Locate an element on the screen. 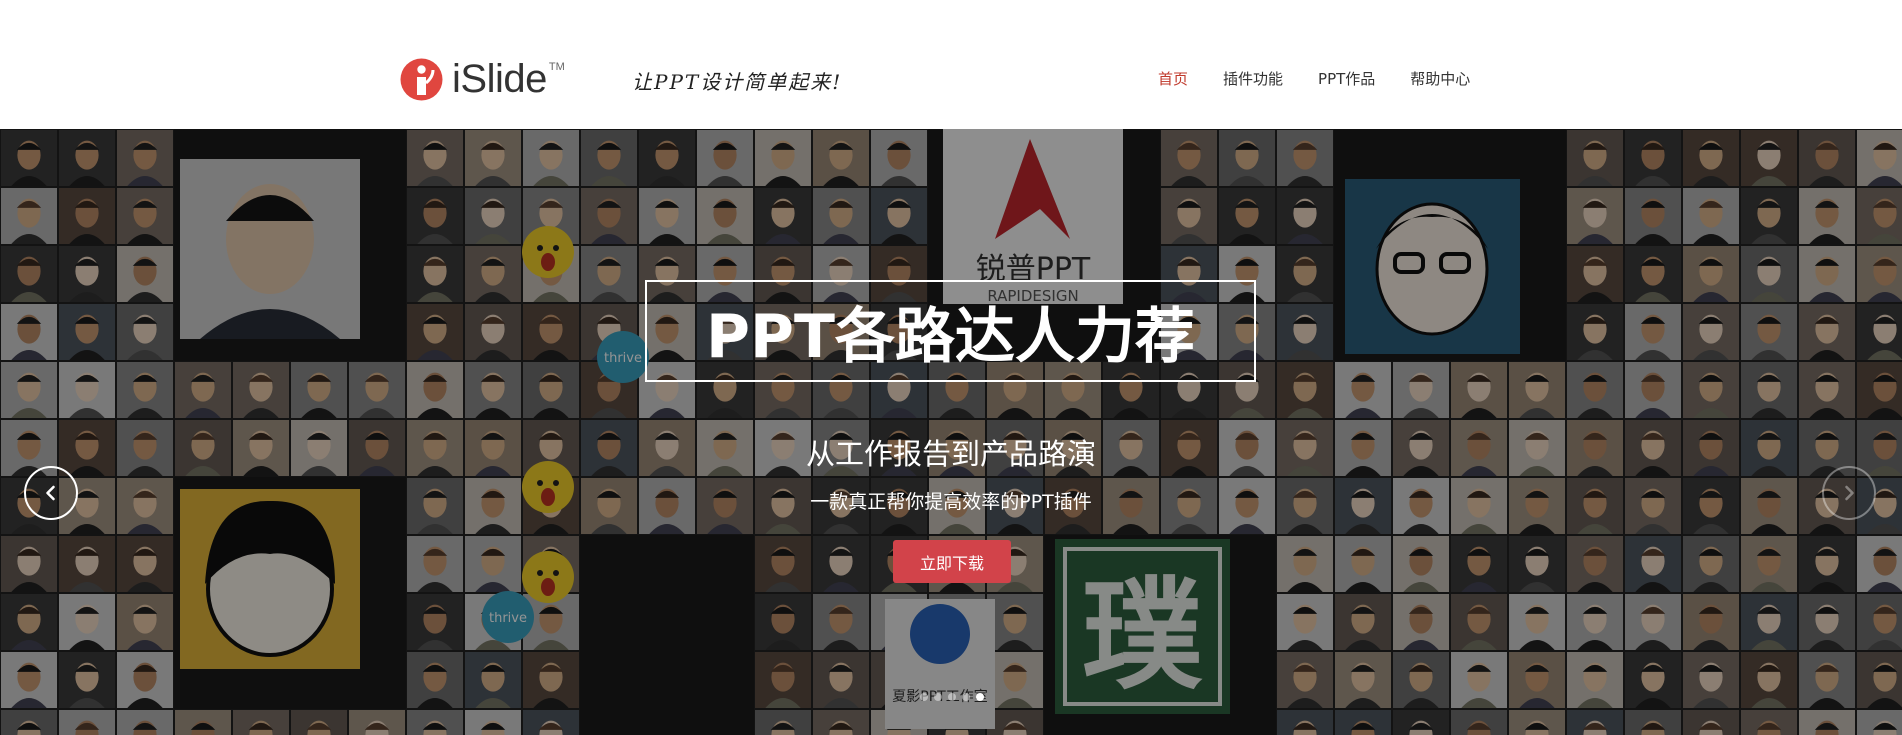 The width and height of the screenshot is (1902, 735). carousel-prev-button is located at coordinates (51, 493).